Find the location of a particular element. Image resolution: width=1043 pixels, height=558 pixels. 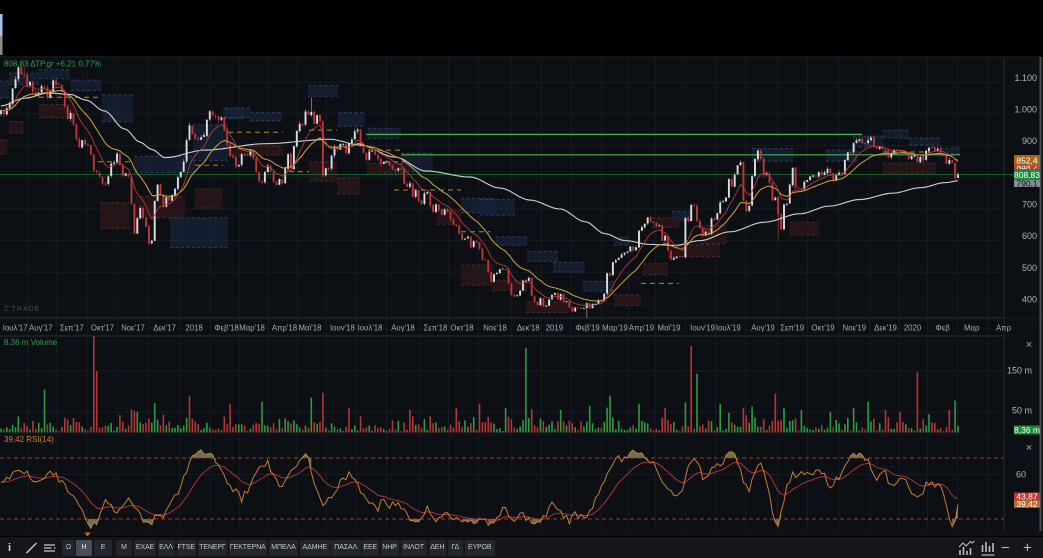

svg-text: Ιουλ'17 is located at coordinates (15, 328).